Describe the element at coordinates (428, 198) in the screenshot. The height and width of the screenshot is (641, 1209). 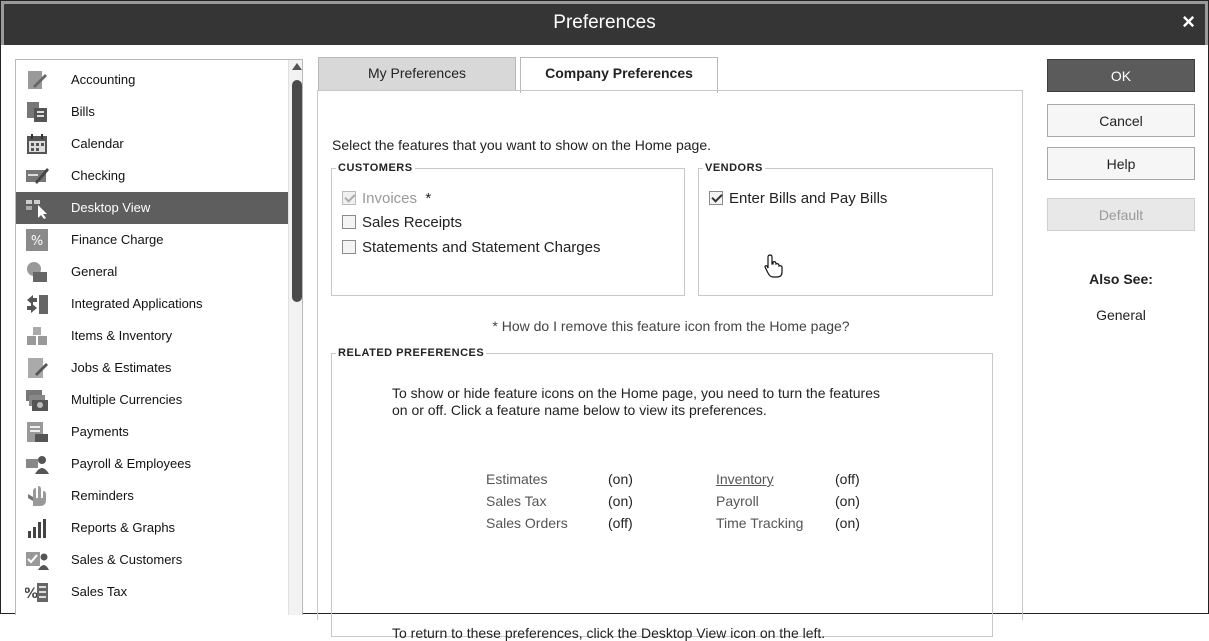
I see `invoices-asterisk: *` at that location.